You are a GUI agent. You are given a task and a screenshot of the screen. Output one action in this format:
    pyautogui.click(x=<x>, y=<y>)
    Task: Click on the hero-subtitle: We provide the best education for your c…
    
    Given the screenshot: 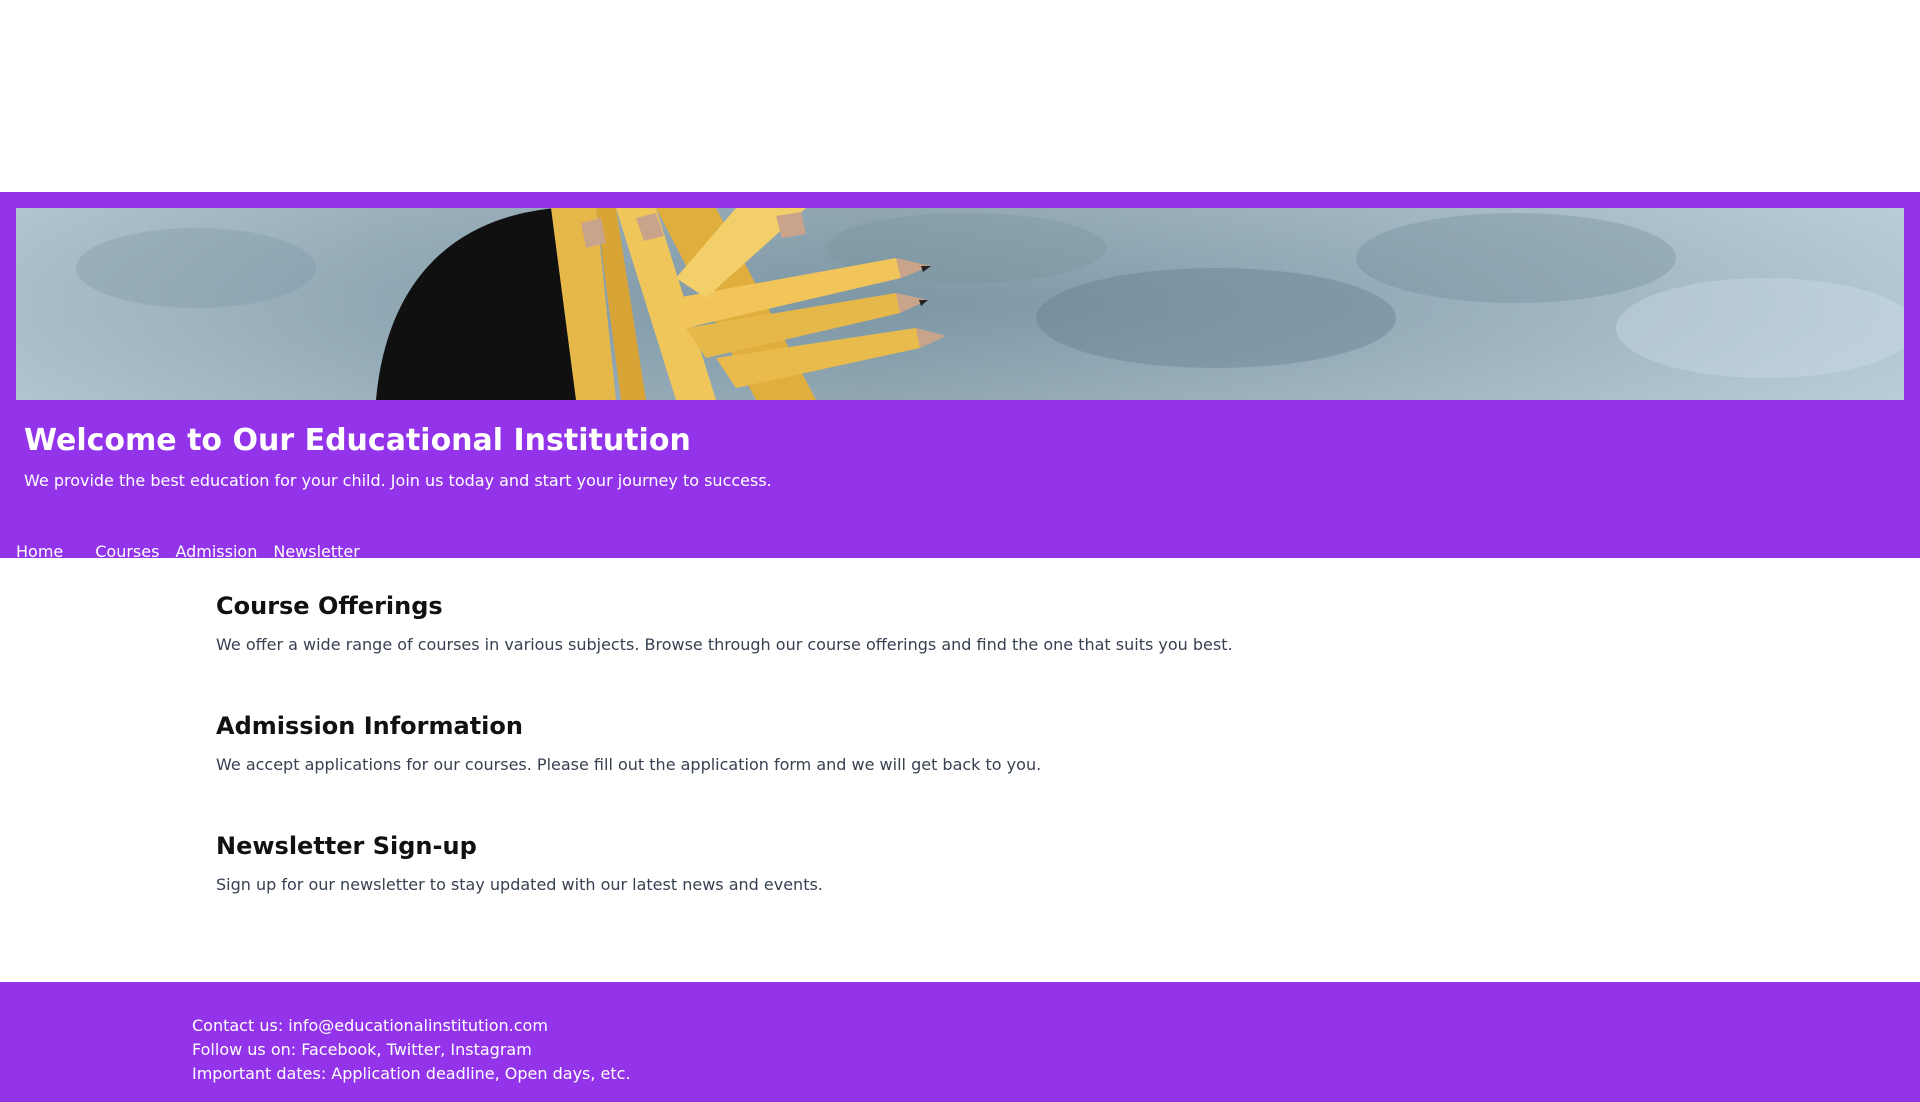 What is the action you would take?
    pyautogui.click(x=398, y=480)
    